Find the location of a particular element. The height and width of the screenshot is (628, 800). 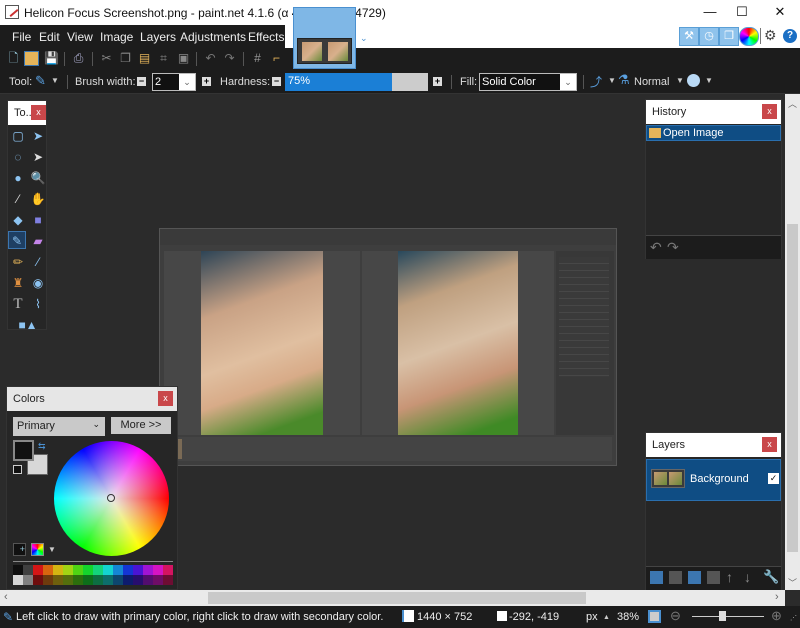

vertical-scrollbar: ︿ ﹀ is located at coordinates (792, 342).